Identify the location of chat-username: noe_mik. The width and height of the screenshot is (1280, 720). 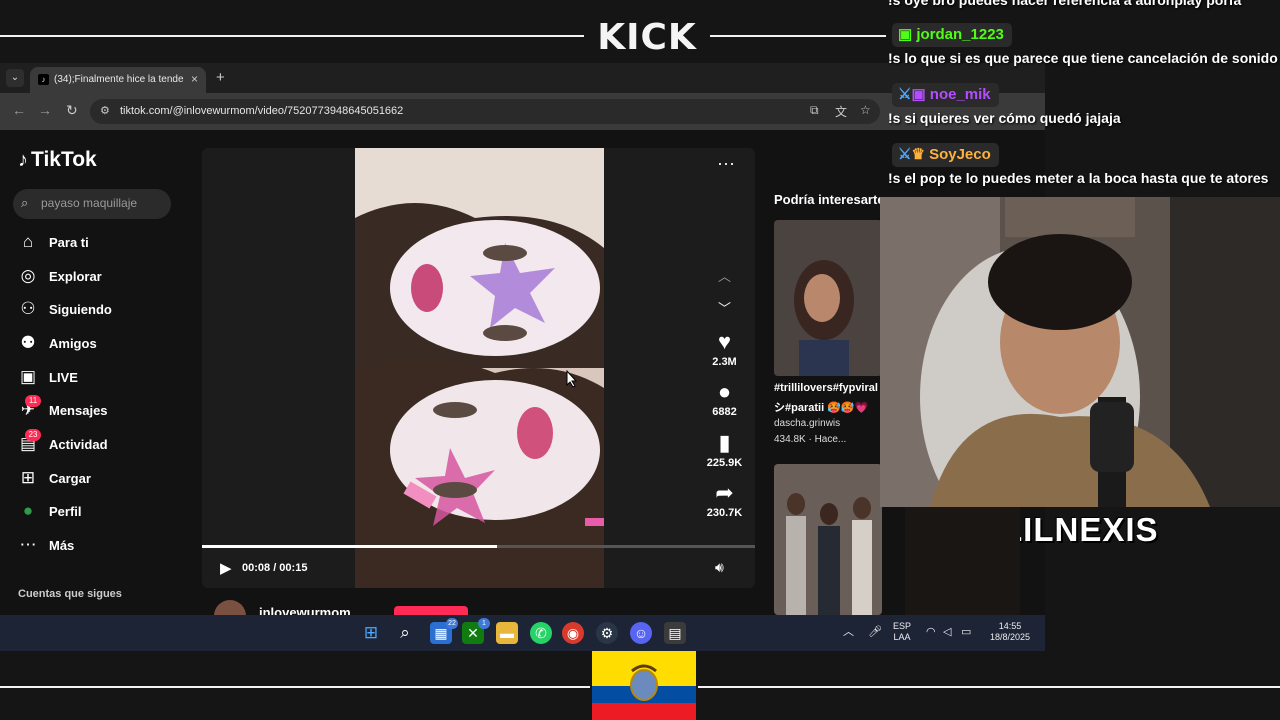
(960, 94).